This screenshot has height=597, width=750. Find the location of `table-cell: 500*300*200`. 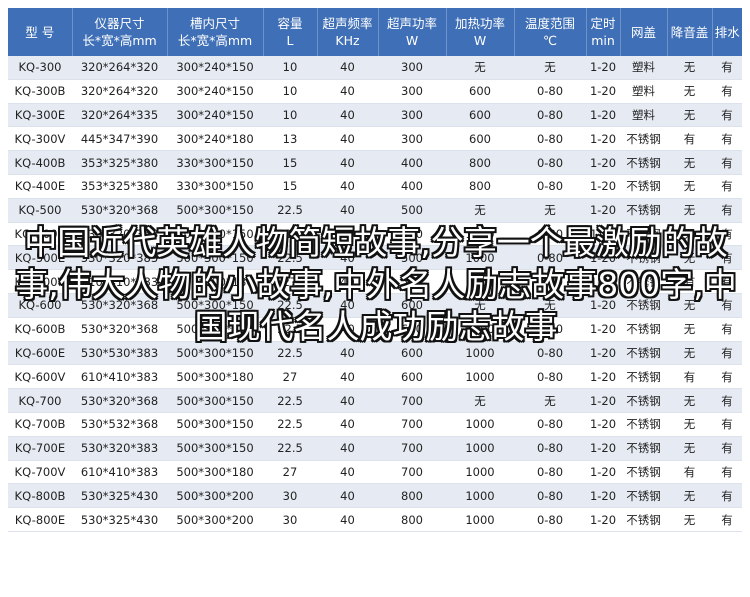

table-cell: 500*300*200 is located at coordinates (215, 519).